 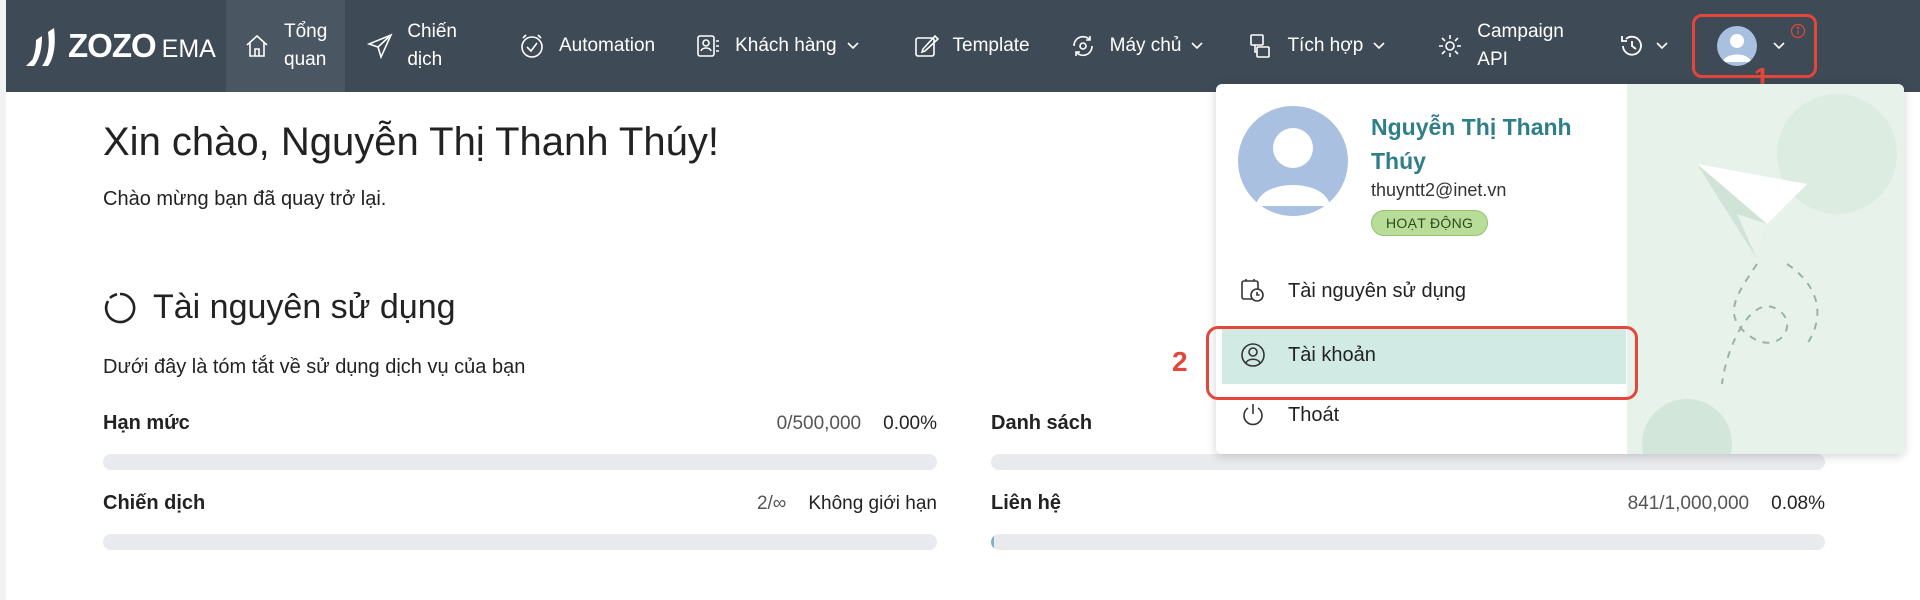 What do you see at coordinates (910, 423) in the screenshot?
I see `stat-percent: 0.00%` at bounding box center [910, 423].